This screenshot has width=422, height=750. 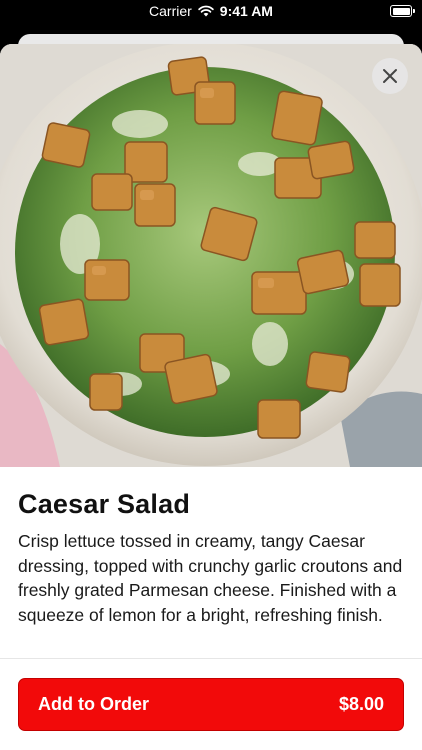 I want to click on status-center: Carrier 9:41 AM, so click(x=211, y=11).